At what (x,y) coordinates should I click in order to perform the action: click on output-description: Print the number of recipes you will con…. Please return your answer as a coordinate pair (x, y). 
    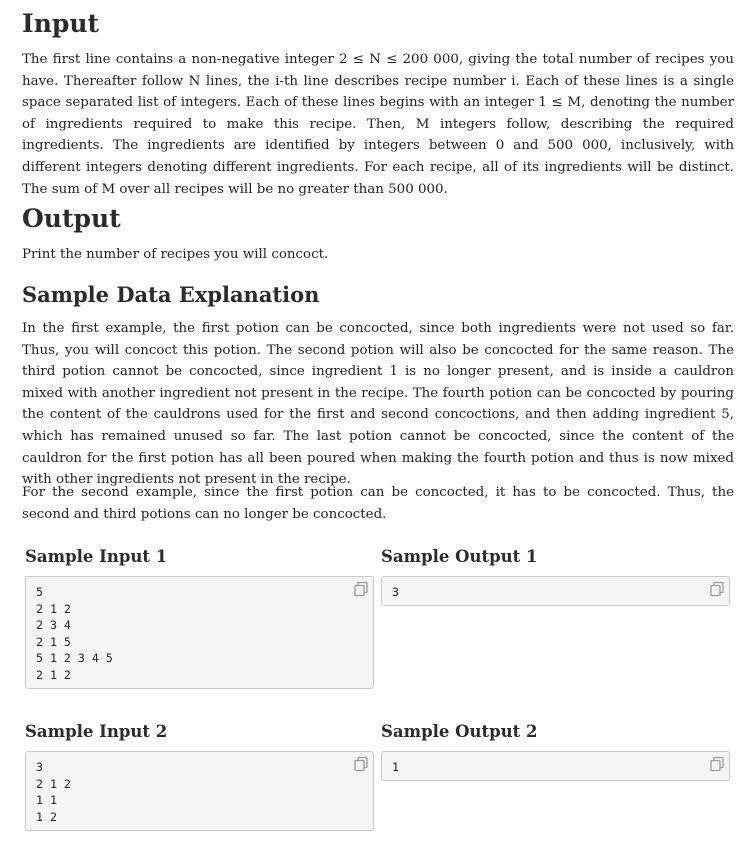
    Looking at the image, I should click on (175, 254).